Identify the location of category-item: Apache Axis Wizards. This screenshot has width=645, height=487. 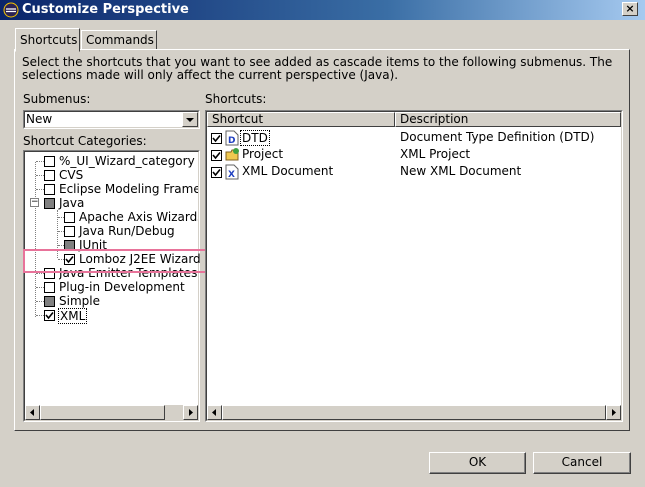
(138, 217).